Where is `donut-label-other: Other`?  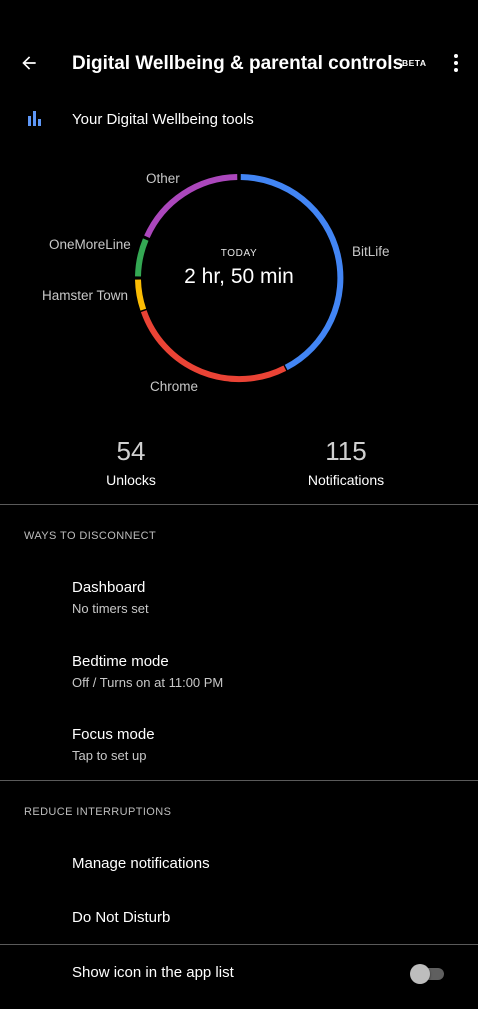
donut-label-other: Other is located at coordinates (163, 178).